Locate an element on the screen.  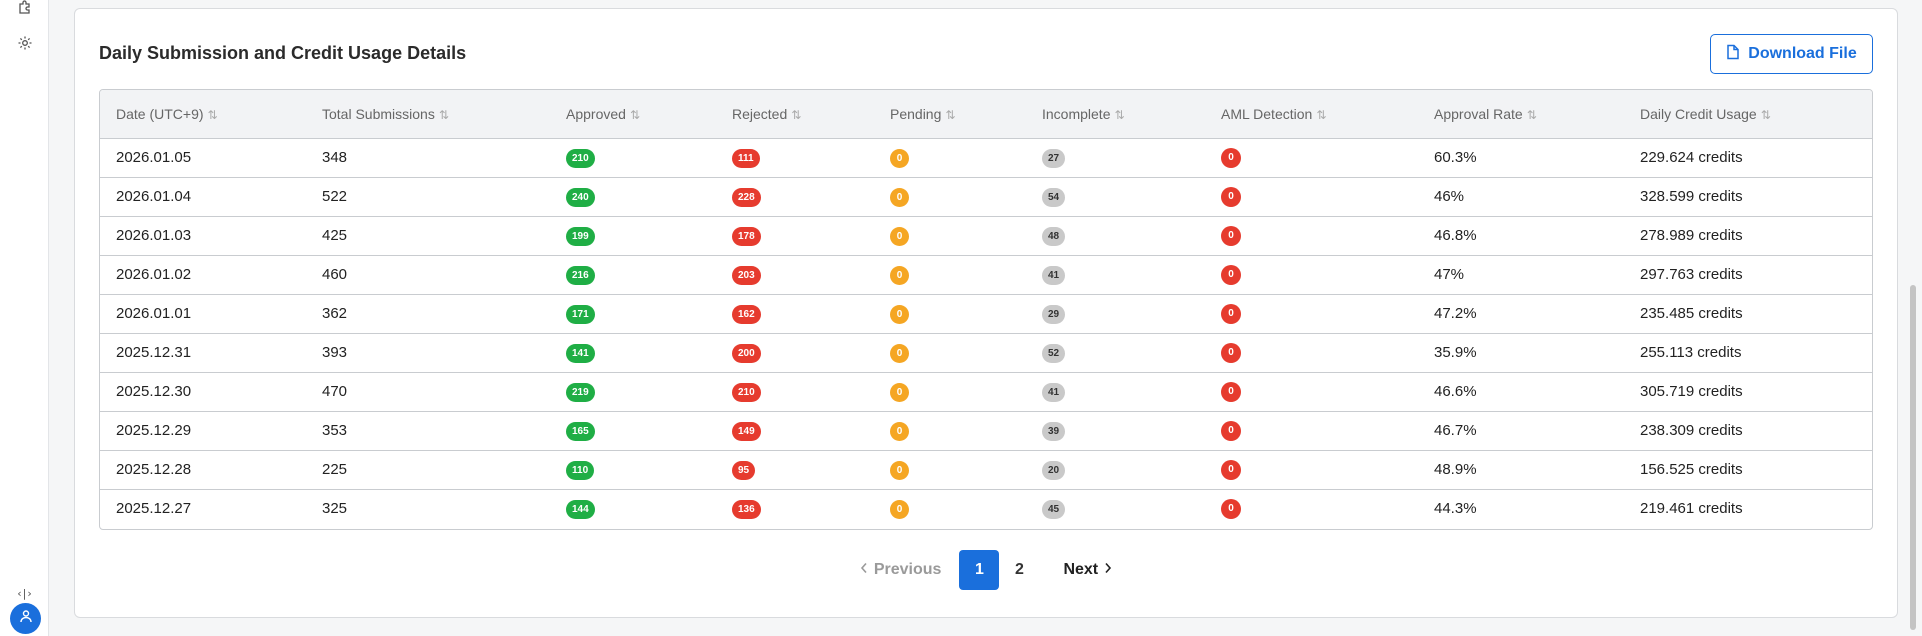
table-cell: 362 is located at coordinates (428, 313).